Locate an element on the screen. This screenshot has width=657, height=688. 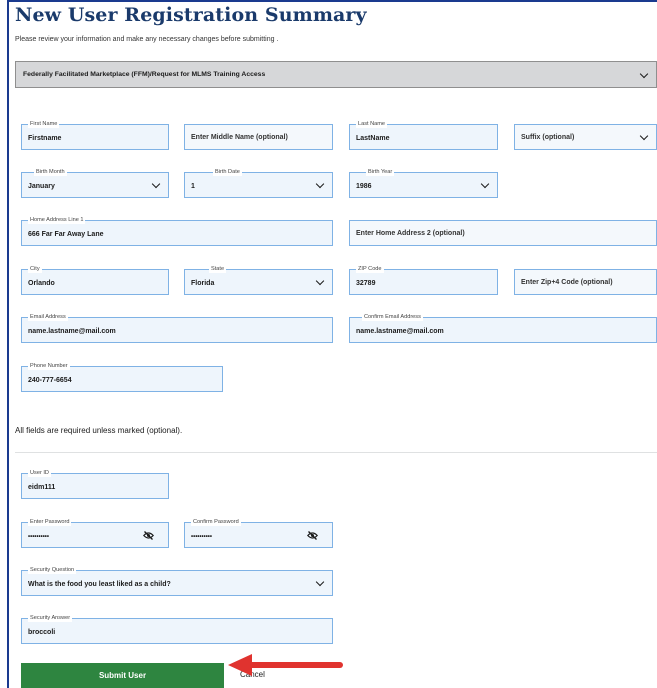
zip-code-value: 32789 is located at coordinates (366, 283).